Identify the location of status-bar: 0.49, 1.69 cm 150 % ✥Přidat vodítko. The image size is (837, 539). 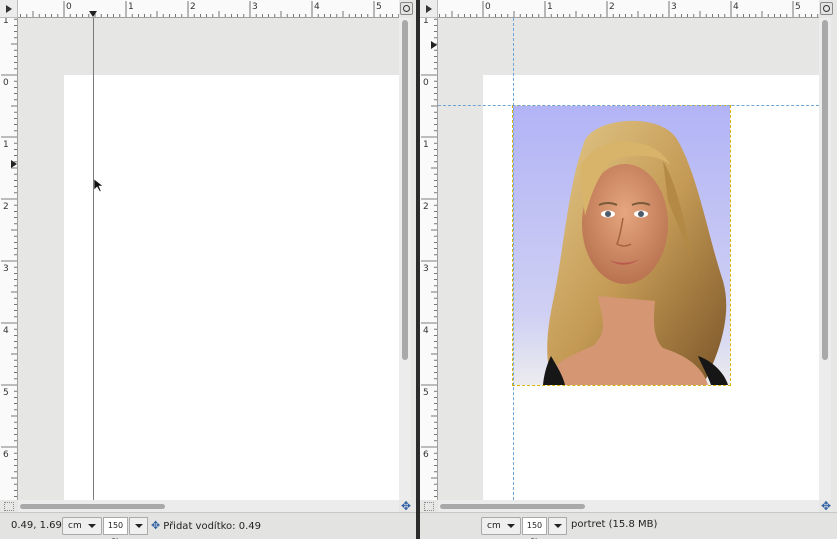
(208, 525).